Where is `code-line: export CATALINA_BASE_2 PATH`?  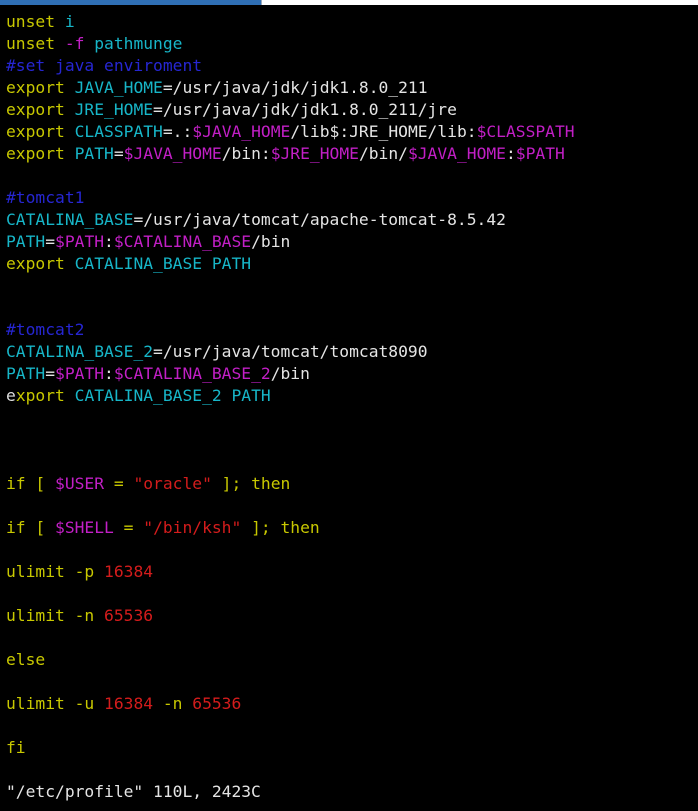
code-line: export CATALINA_BASE_2 PATH is located at coordinates (138, 396).